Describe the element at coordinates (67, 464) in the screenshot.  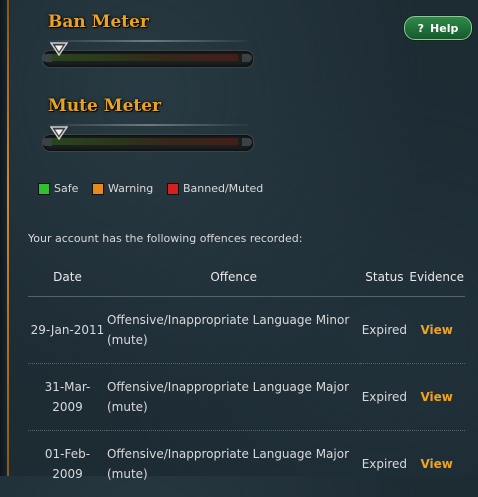
I see `offence-date: 01-Feb-2009` at that location.